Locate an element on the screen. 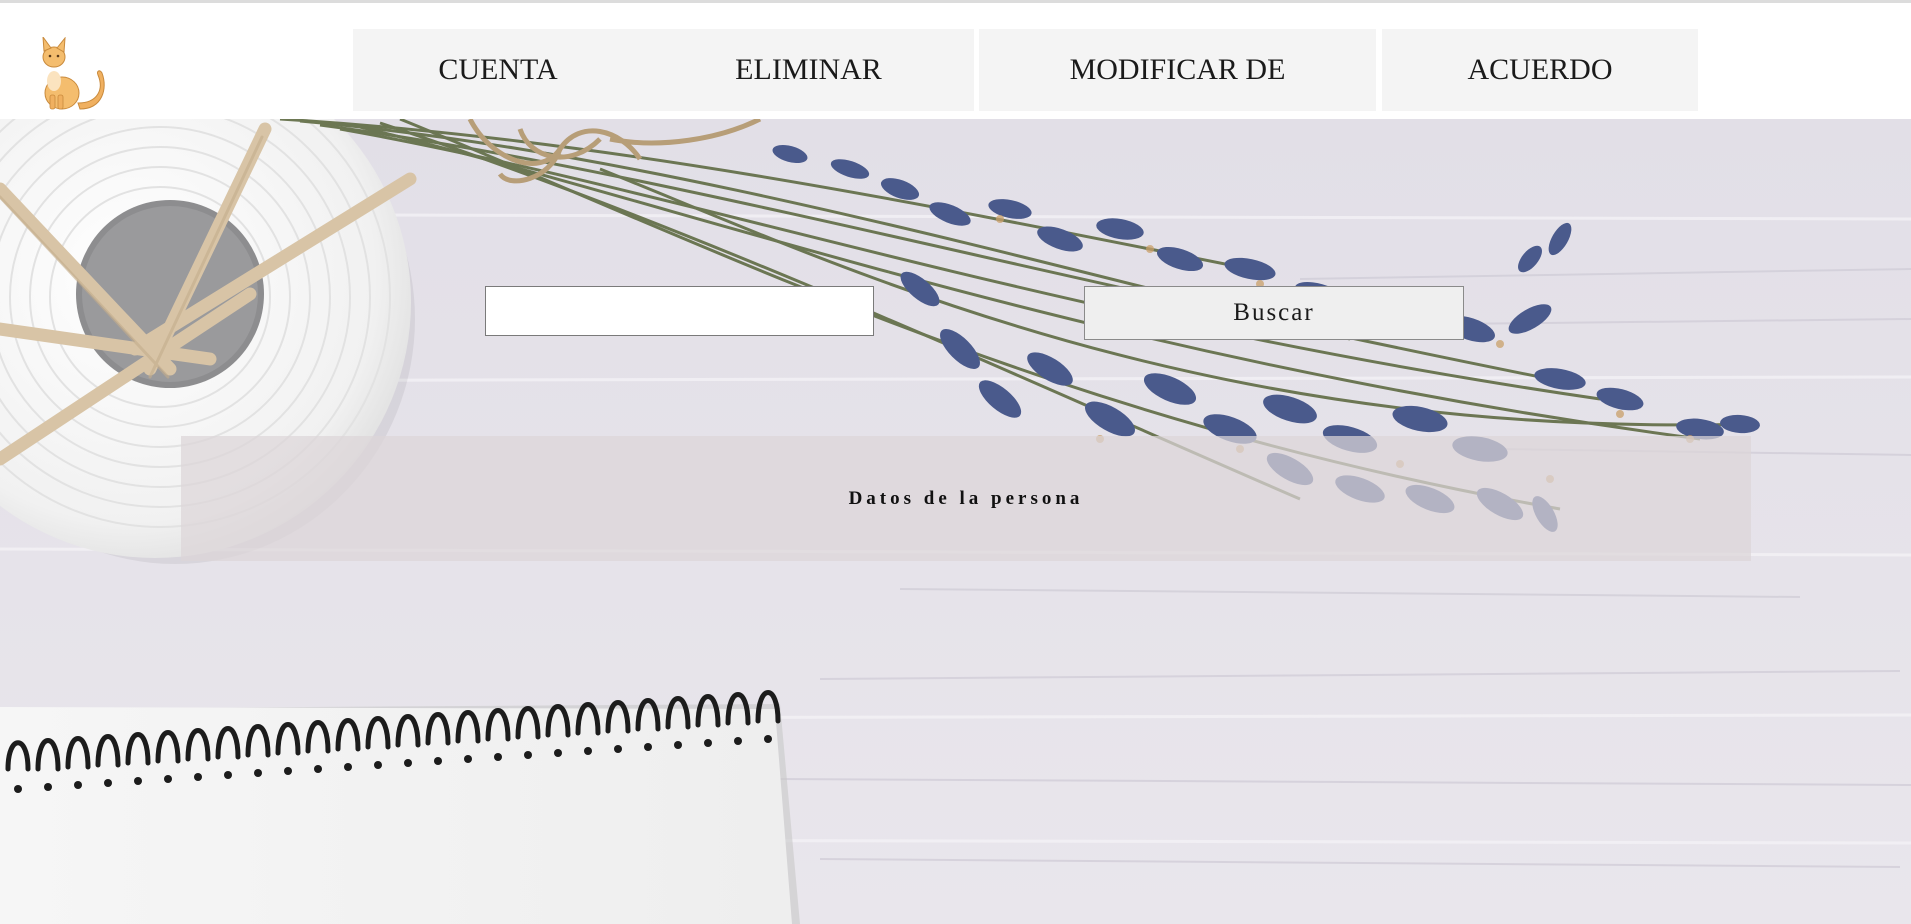  search-input is located at coordinates (679, 311).